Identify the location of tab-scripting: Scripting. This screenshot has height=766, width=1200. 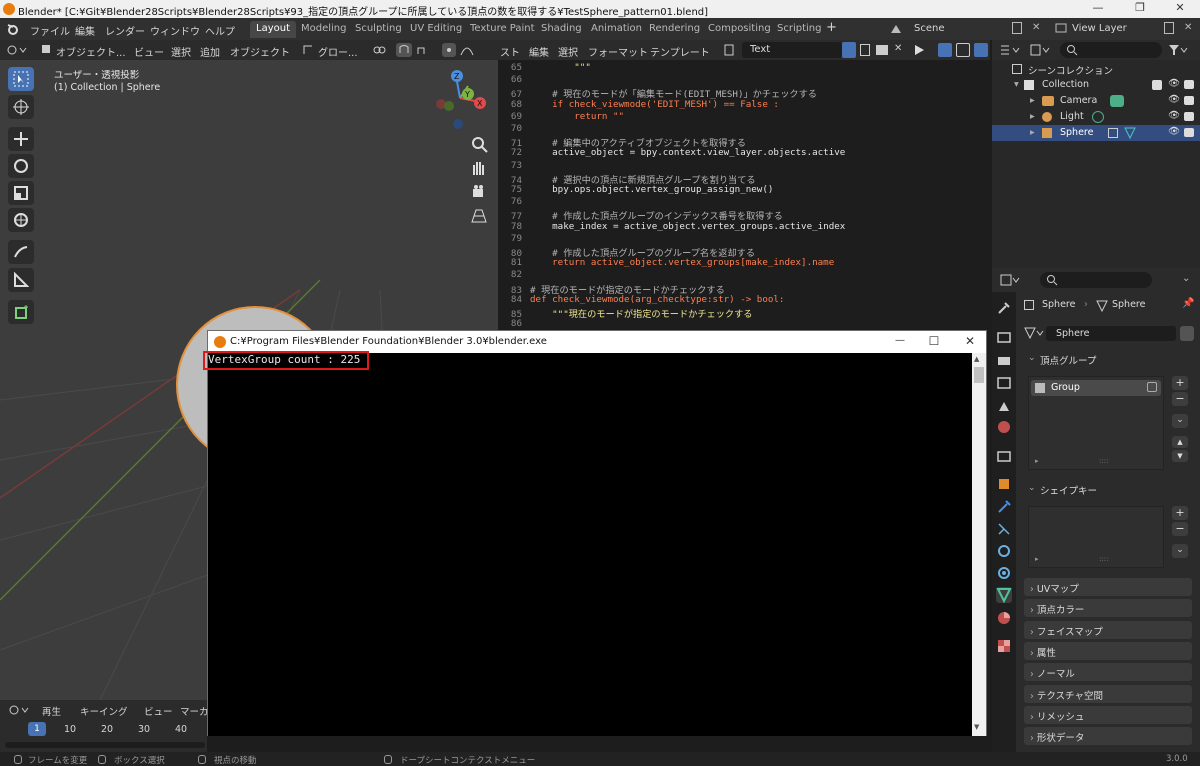
(799, 29).